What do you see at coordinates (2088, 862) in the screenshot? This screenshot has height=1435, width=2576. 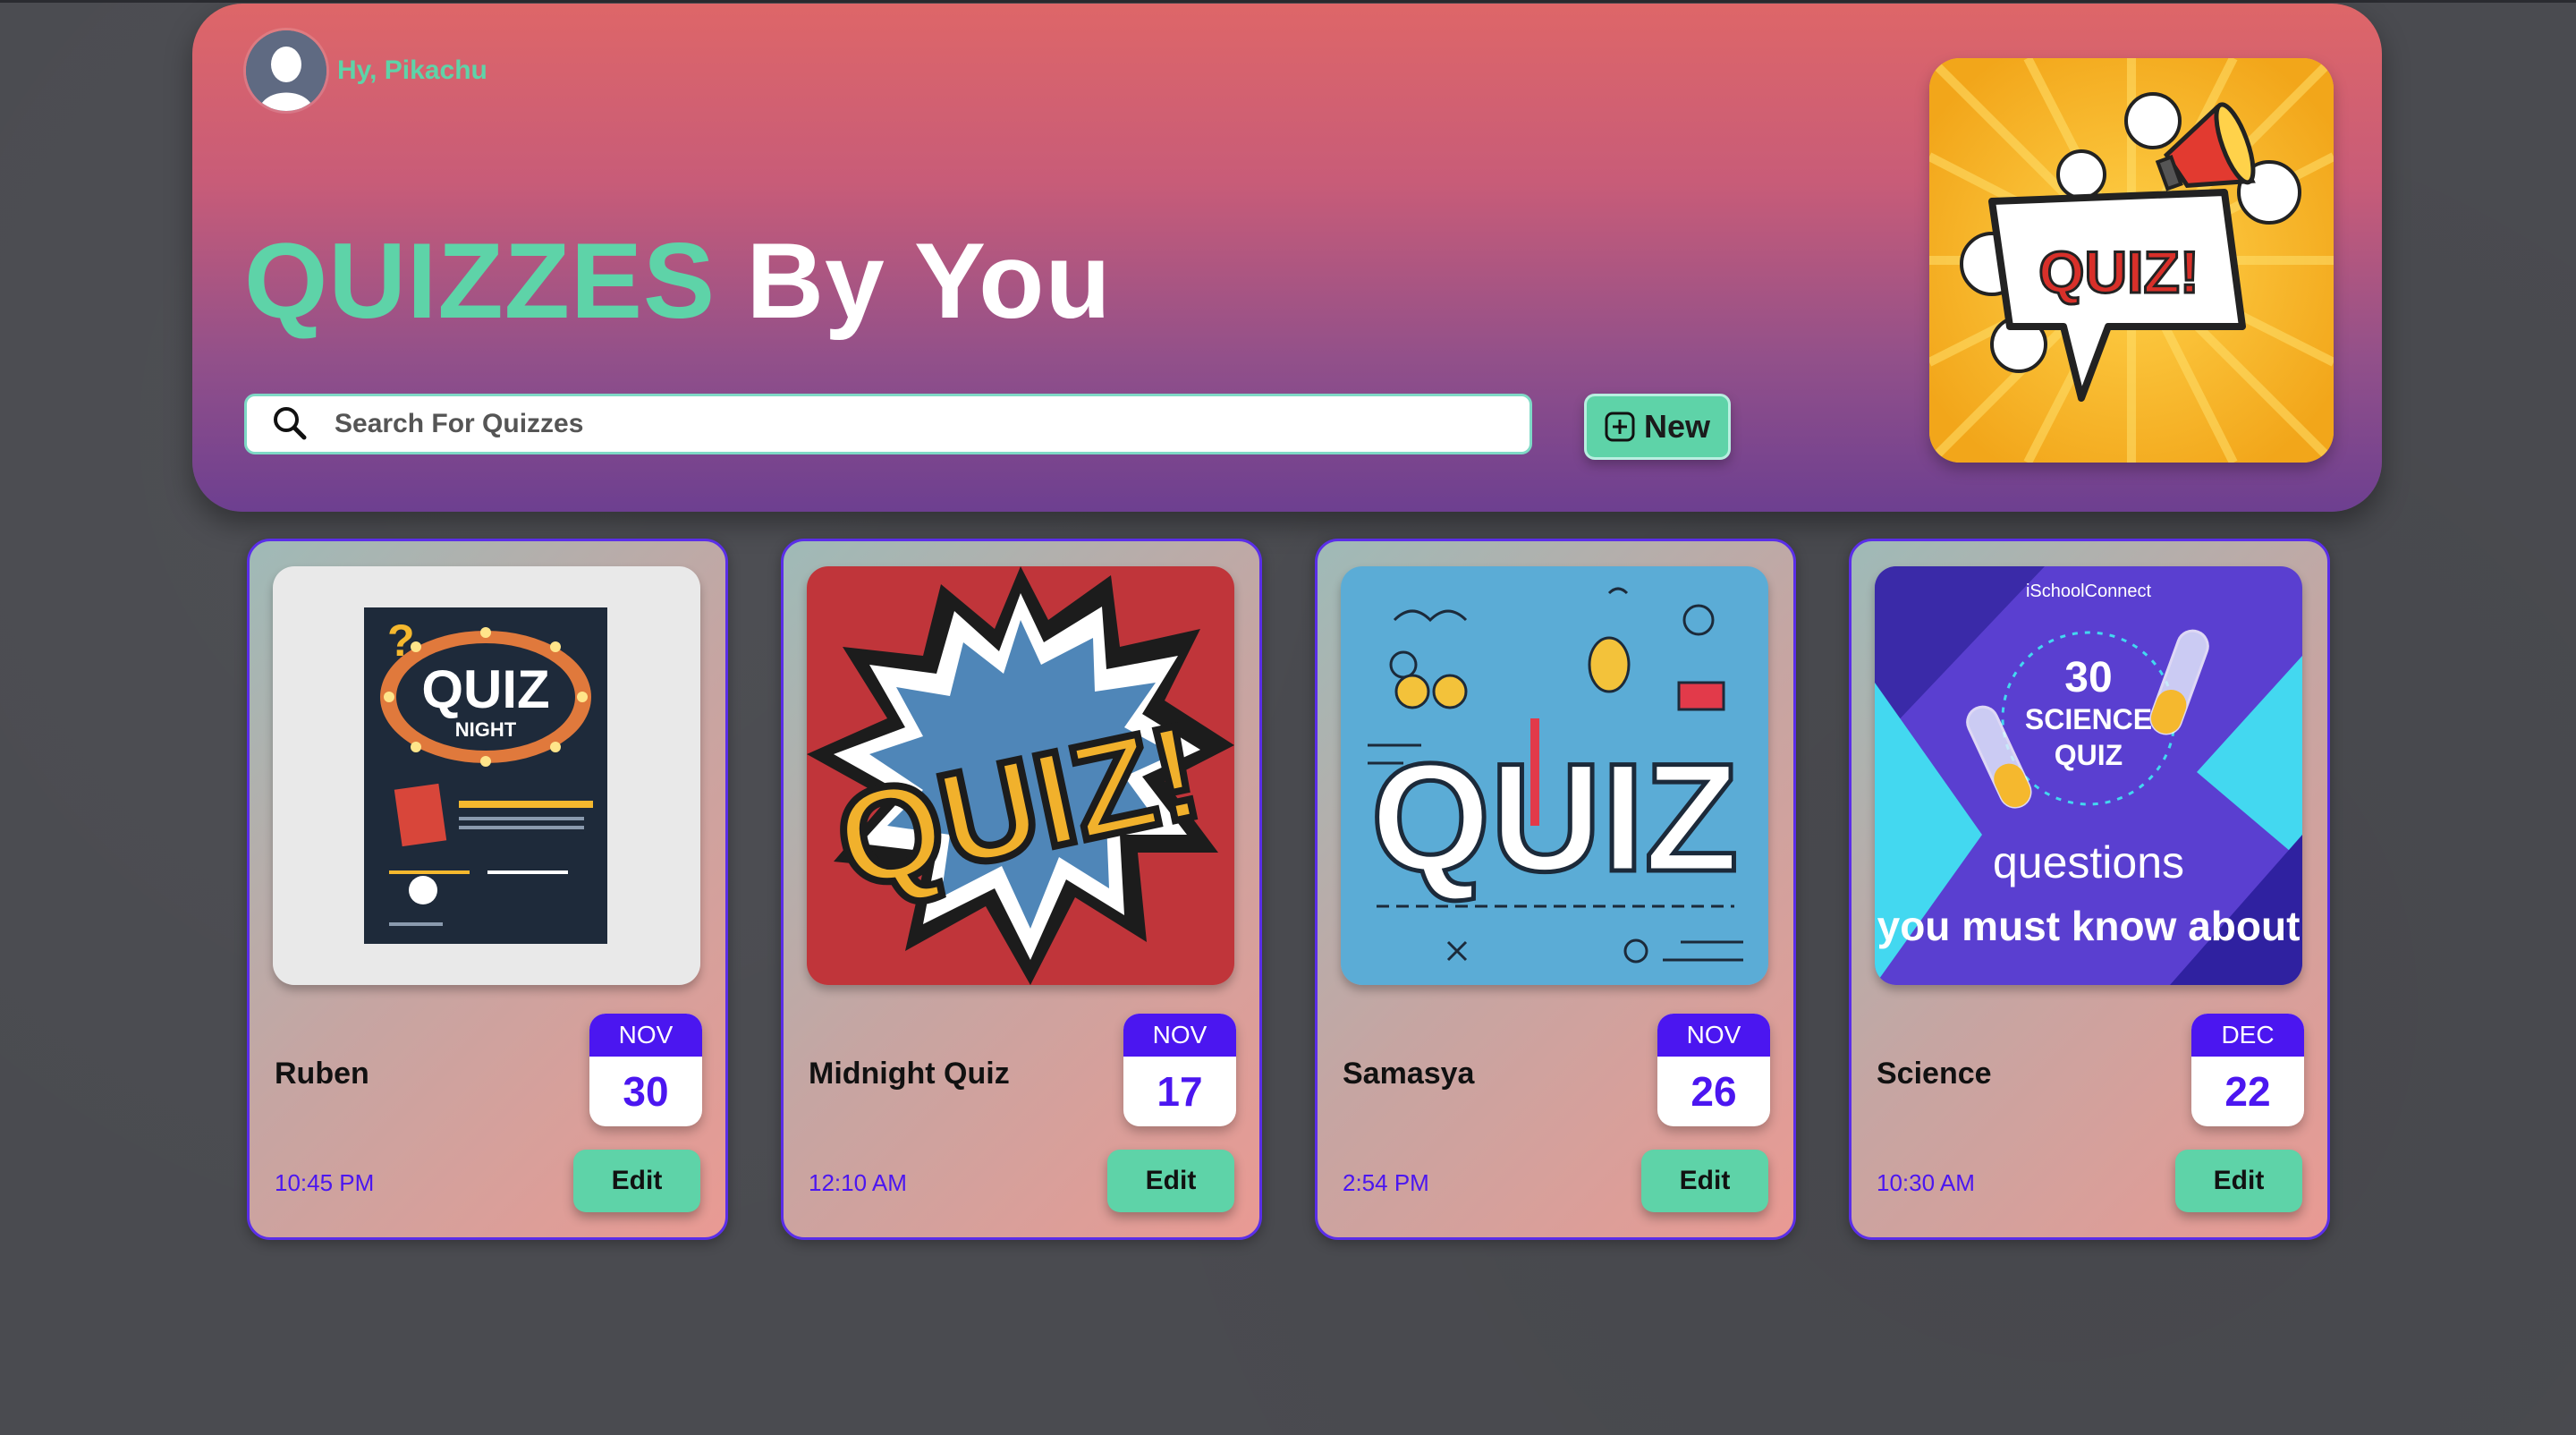 I see `svg-text: questions` at bounding box center [2088, 862].